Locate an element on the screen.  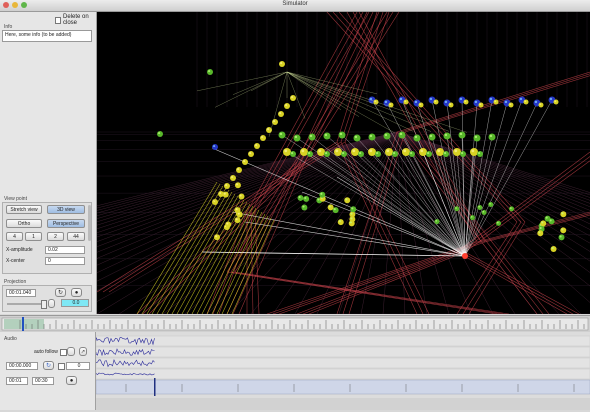
audio-record-button: ● is located at coordinates (71, 380).